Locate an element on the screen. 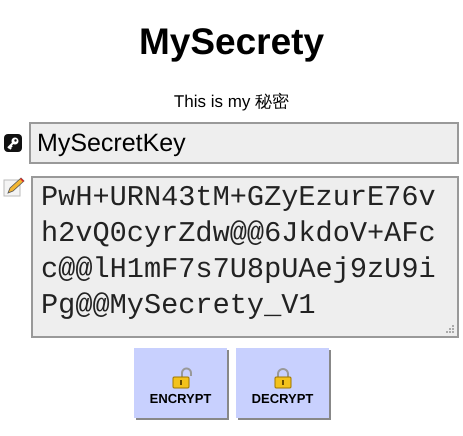 The image size is (463, 436). decrypt-button: DECRYPT is located at coordinates (282, 383).